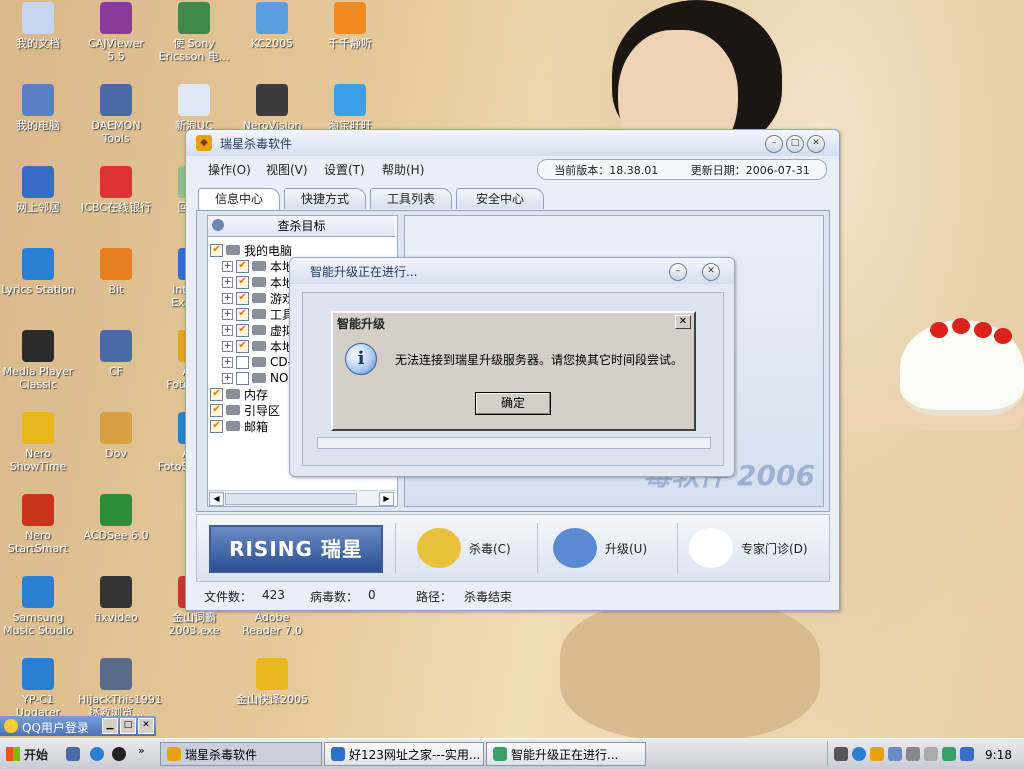 This screenshot has width=1024, height=769. What do you see at coordinates (512, 143) in the screenshot?
I see `main-titlebar: ◆ 瑞星杀毒软件 – □ ✕` at bounding box center [512, 143].